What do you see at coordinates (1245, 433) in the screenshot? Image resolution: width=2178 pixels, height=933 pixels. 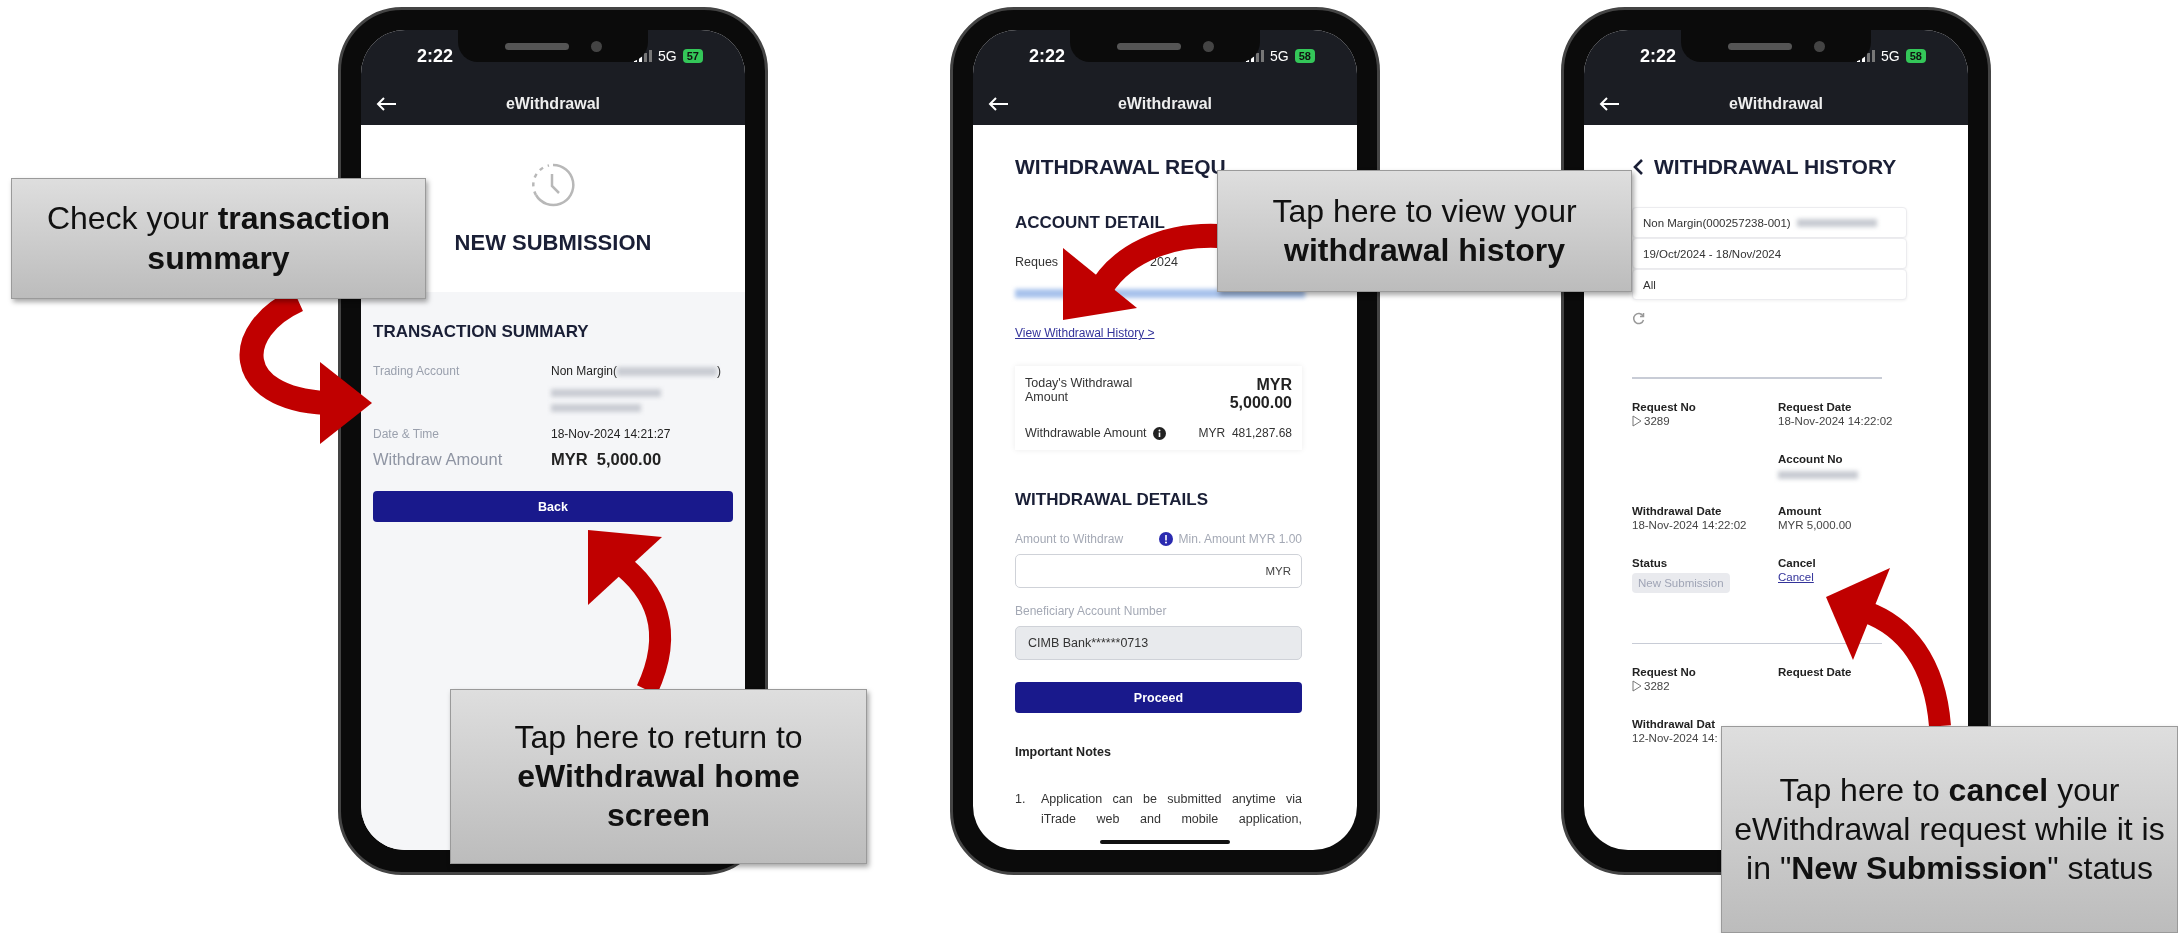 I see `amount-value: MYR 481,287.68` at bounding box center [1245, 433].